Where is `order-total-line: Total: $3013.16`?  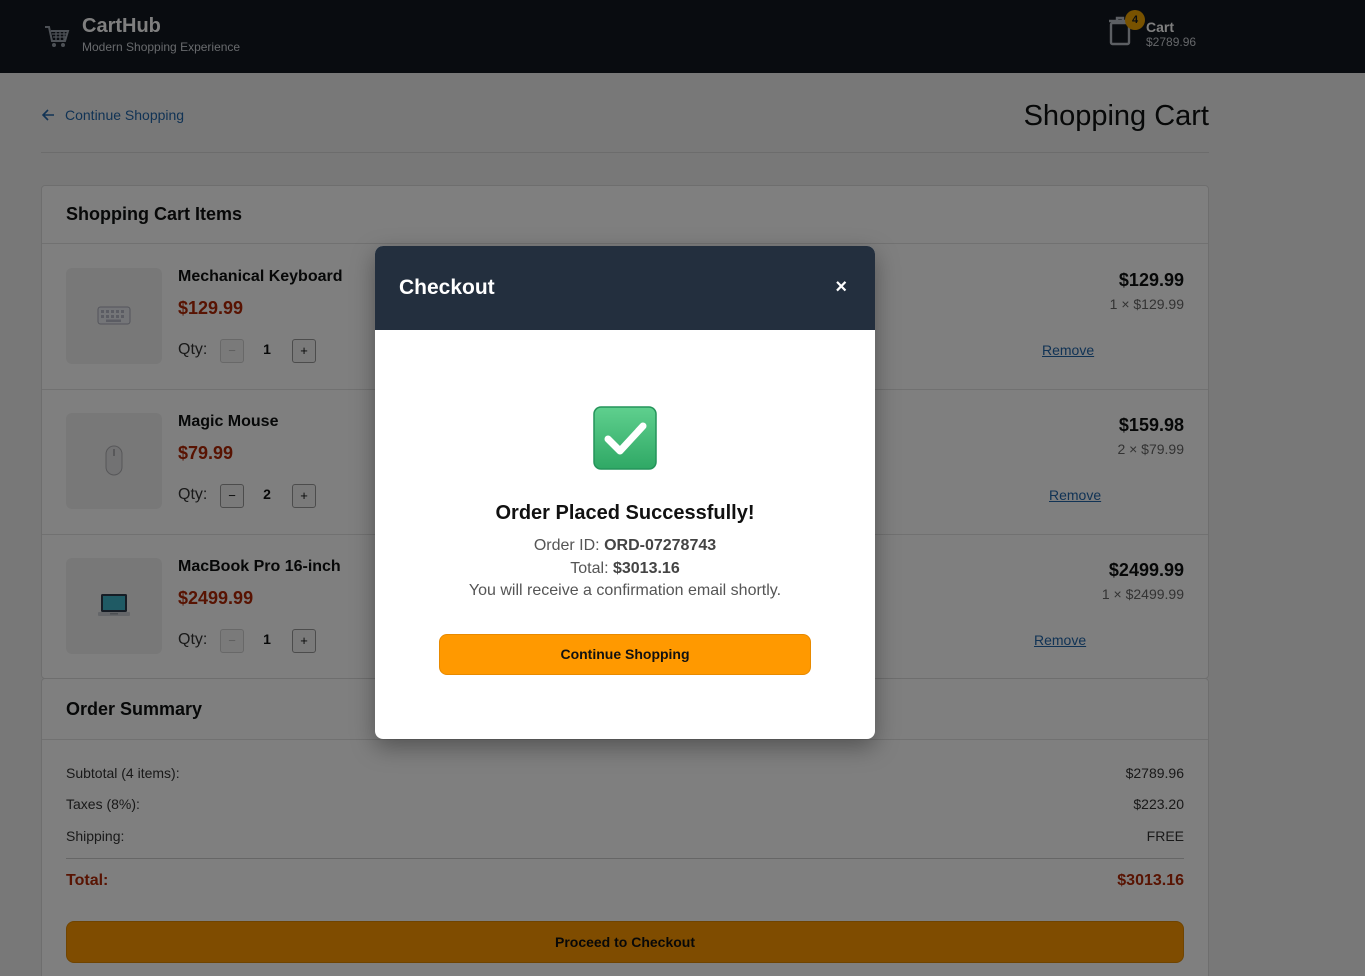
order-total-line: Total: $3013.16 is located at coordinates (625, 569).